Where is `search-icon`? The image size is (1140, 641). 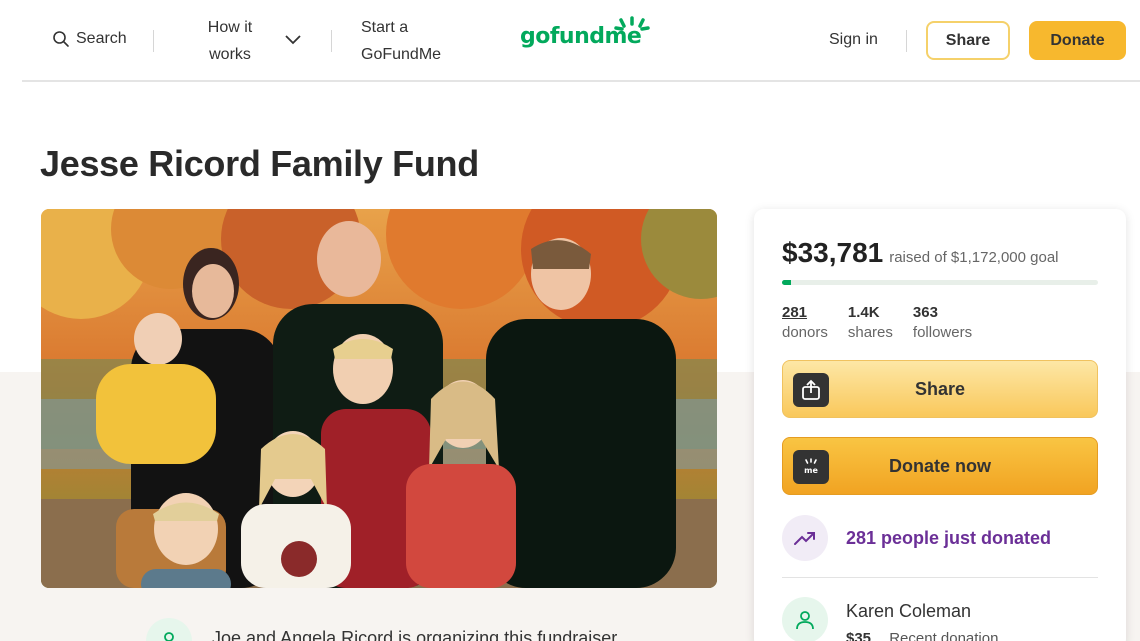 search-icon is located at coordinates (61, 39).